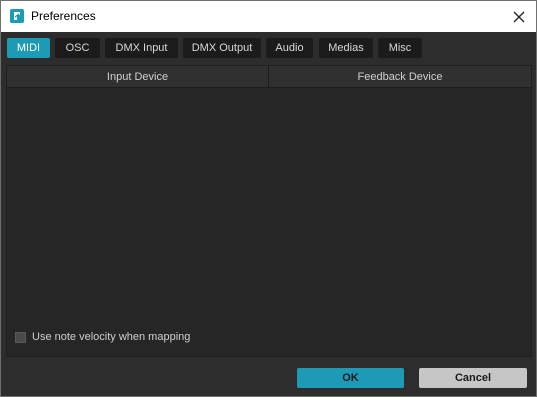 The width and height of the screenshot is (537, 397). I want to click on tab-dmx-input: DMX Input, so click(141, 48).